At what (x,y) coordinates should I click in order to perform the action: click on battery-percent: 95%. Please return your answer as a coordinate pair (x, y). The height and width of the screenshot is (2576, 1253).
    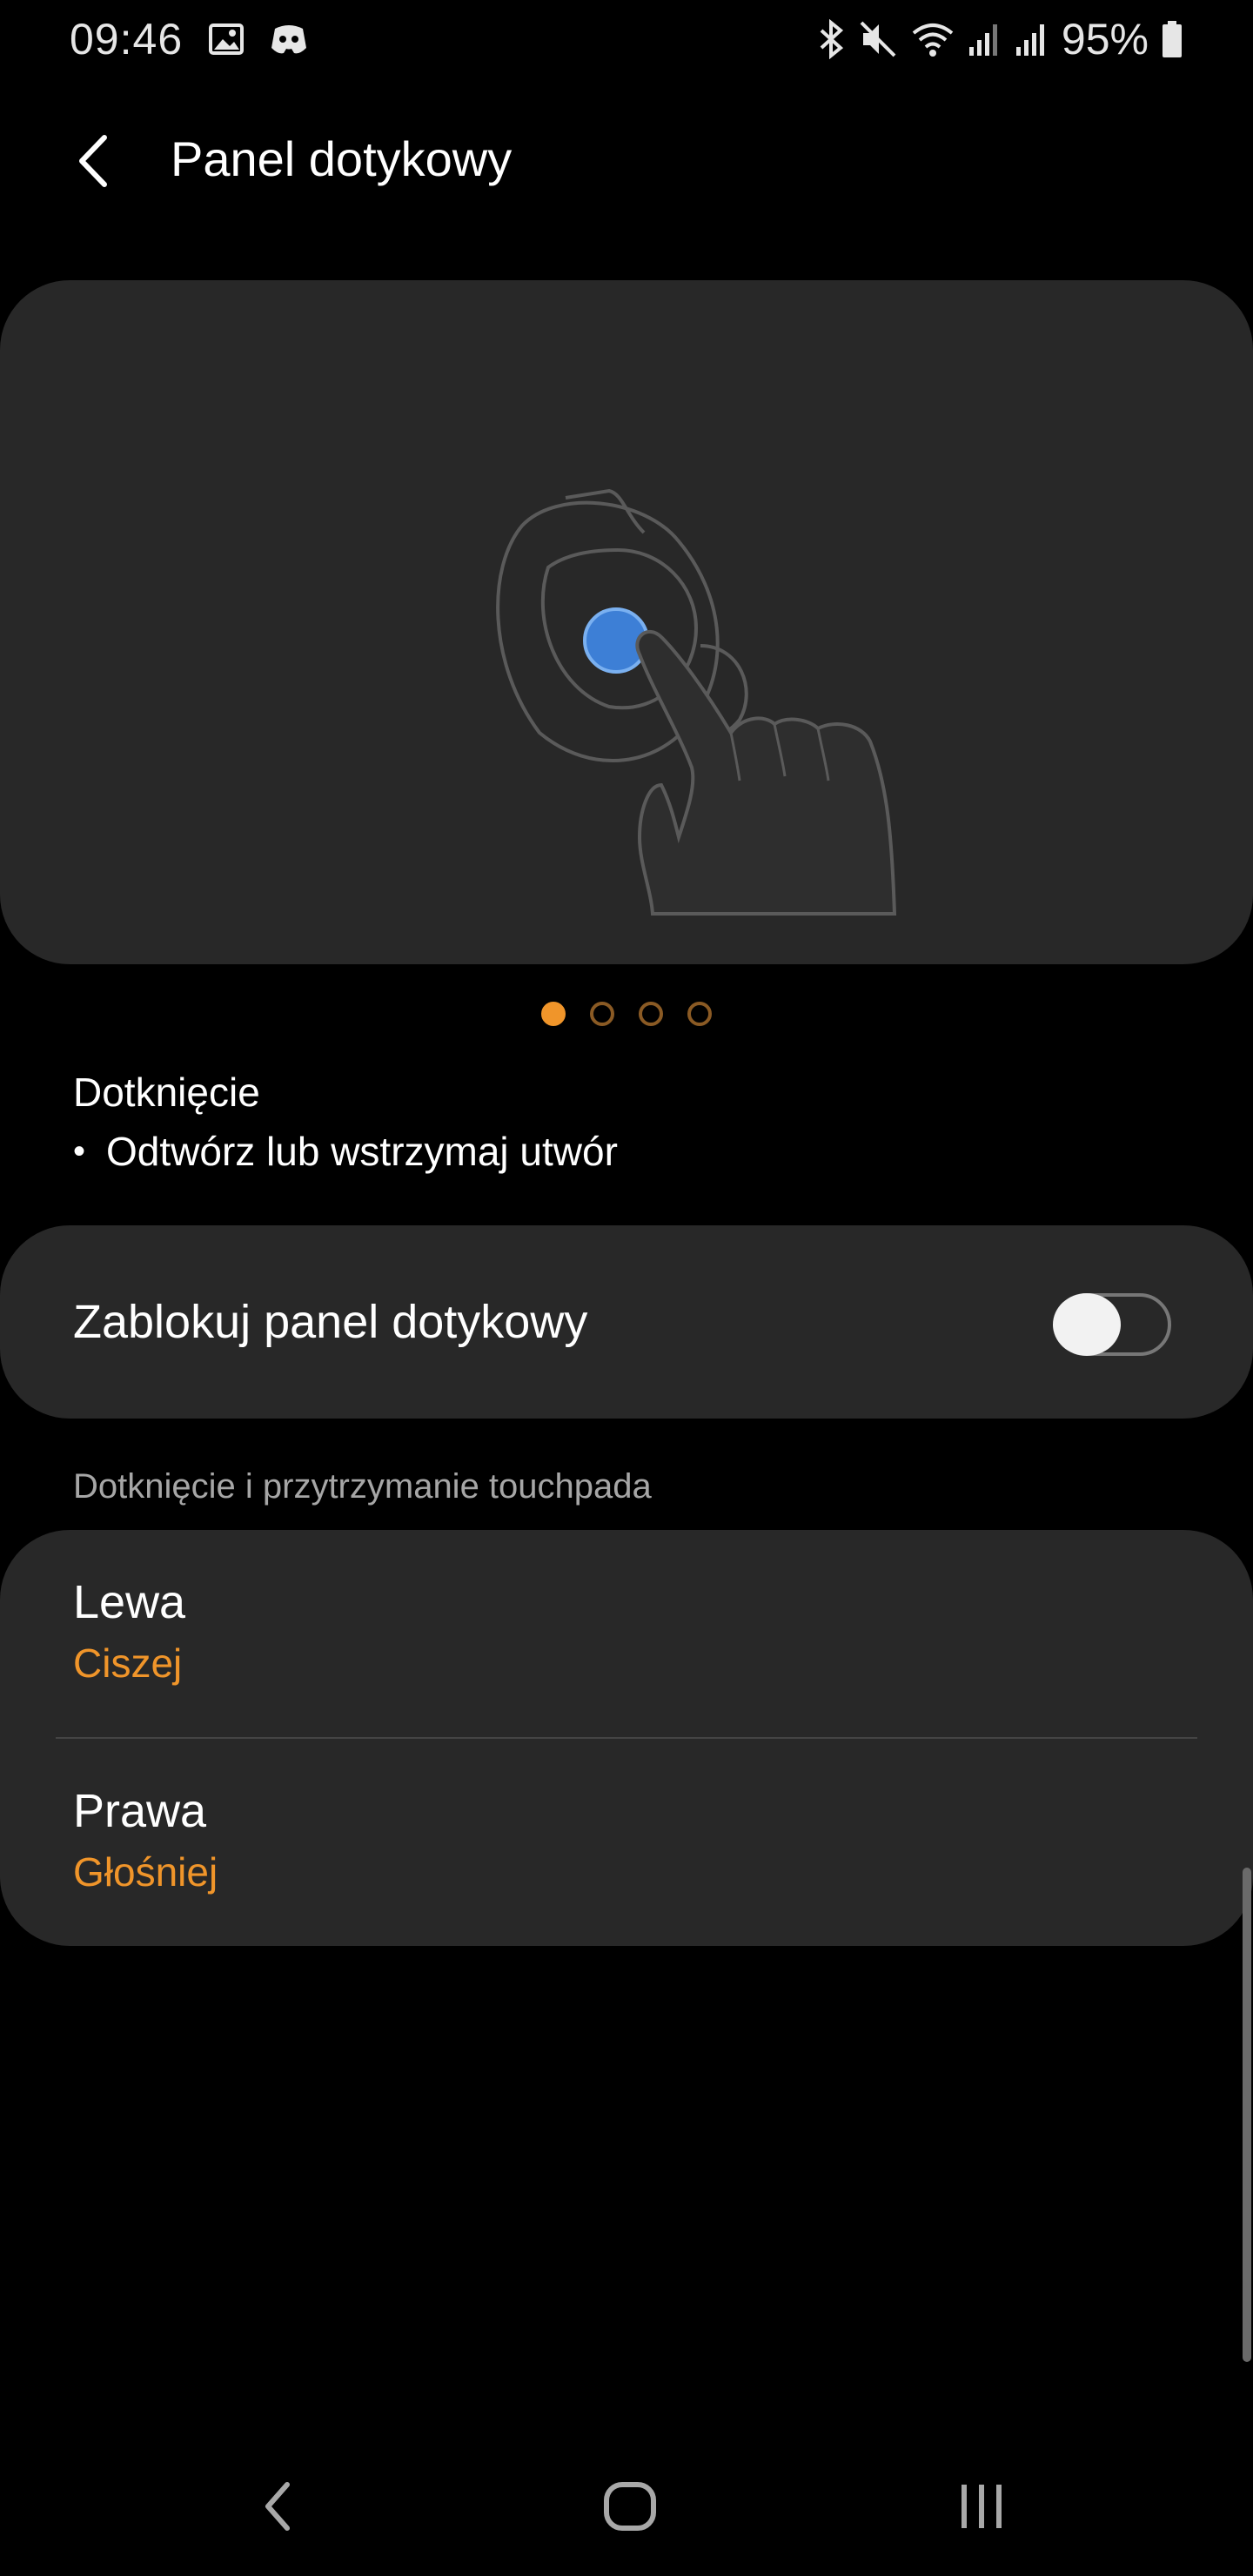
    Looking at the image, I should click on (1105, 40).